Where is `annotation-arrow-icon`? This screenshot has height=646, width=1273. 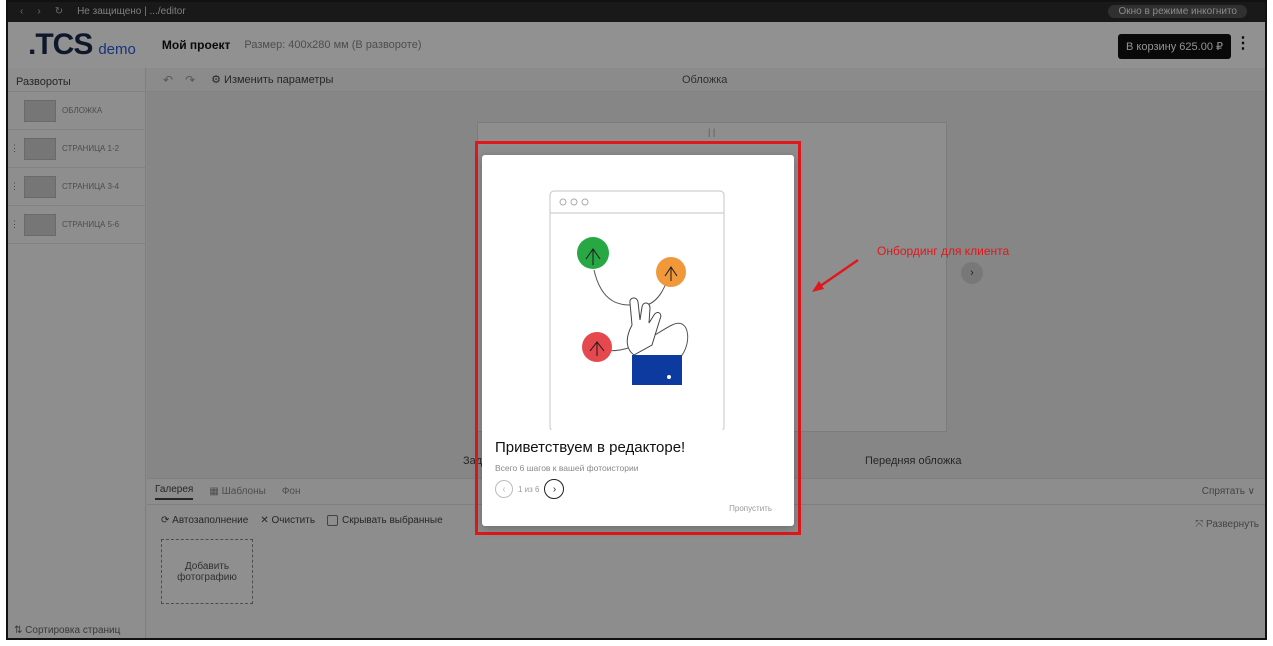
annotation-arrow-icon is located at coordinates (835, 275).